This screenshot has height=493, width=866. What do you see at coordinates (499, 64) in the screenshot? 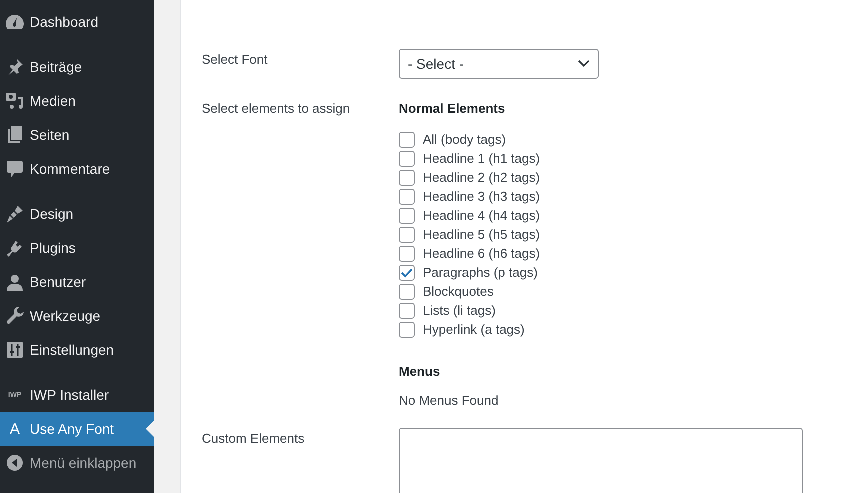
I see `font-select: - Select -` at bounding box center [499, 64].